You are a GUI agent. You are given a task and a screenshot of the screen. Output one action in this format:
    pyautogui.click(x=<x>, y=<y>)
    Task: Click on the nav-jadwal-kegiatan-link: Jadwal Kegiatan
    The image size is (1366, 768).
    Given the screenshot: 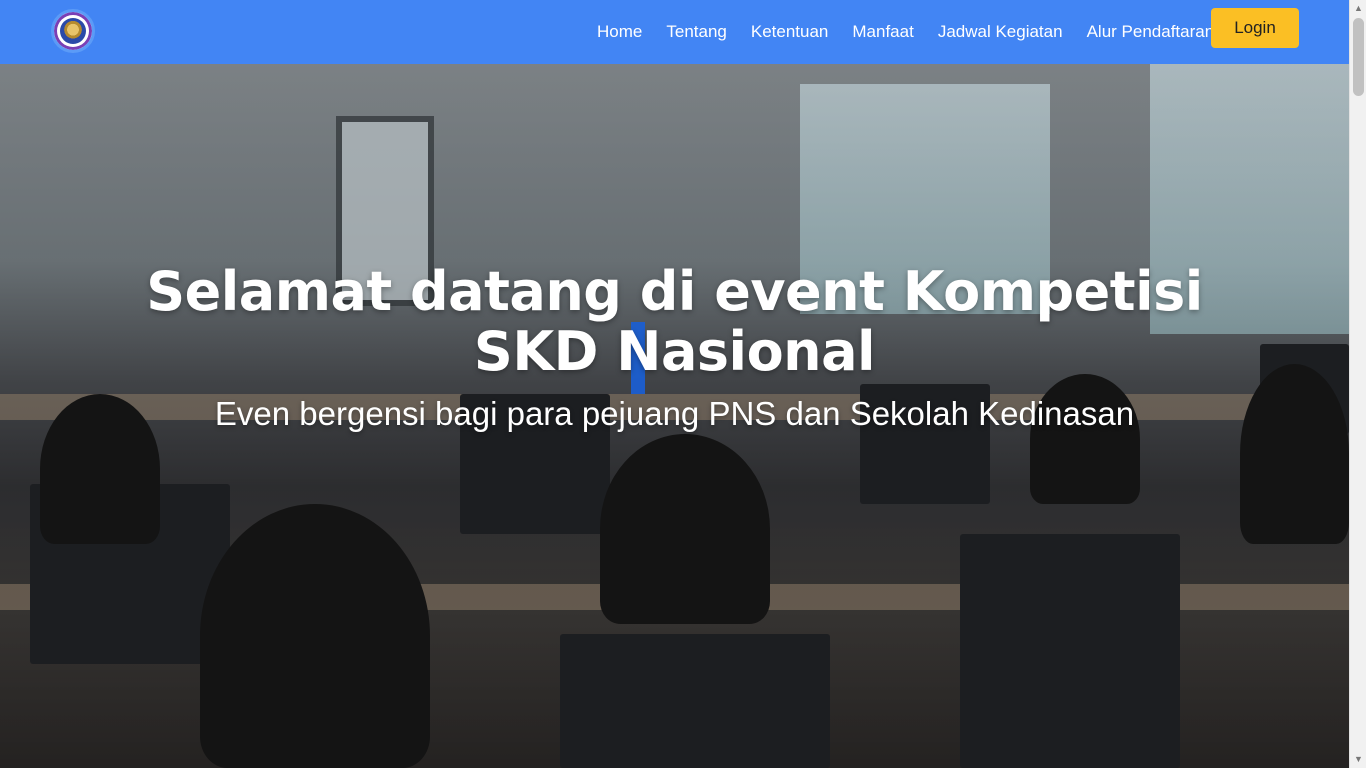 What is the action you would take?
    pyautogui.click(x=1000, y=32)
    